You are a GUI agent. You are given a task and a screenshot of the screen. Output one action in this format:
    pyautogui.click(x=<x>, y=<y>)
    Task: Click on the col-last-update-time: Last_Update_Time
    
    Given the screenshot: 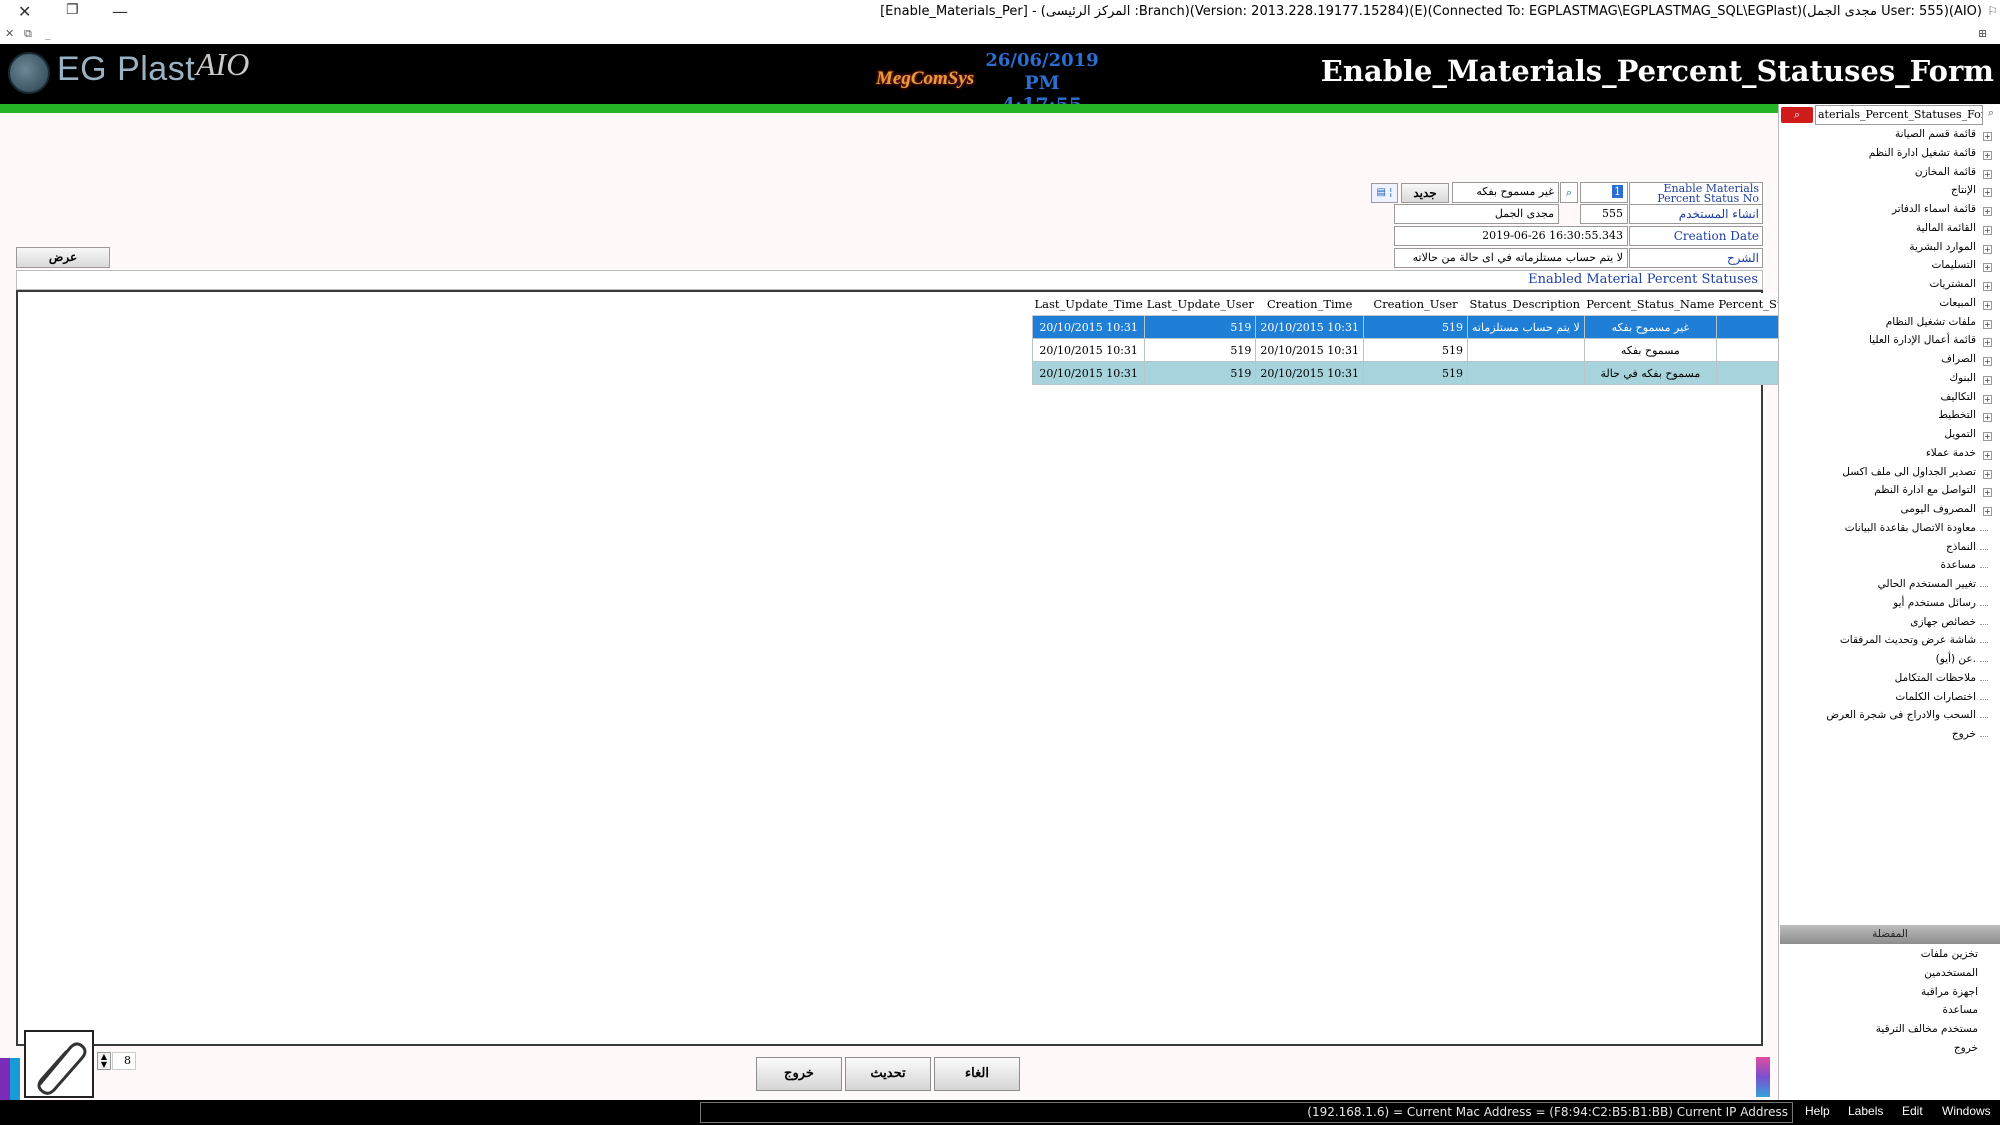 What is the action you would take?
    pyautogui.click(x=1088, y=304)
    